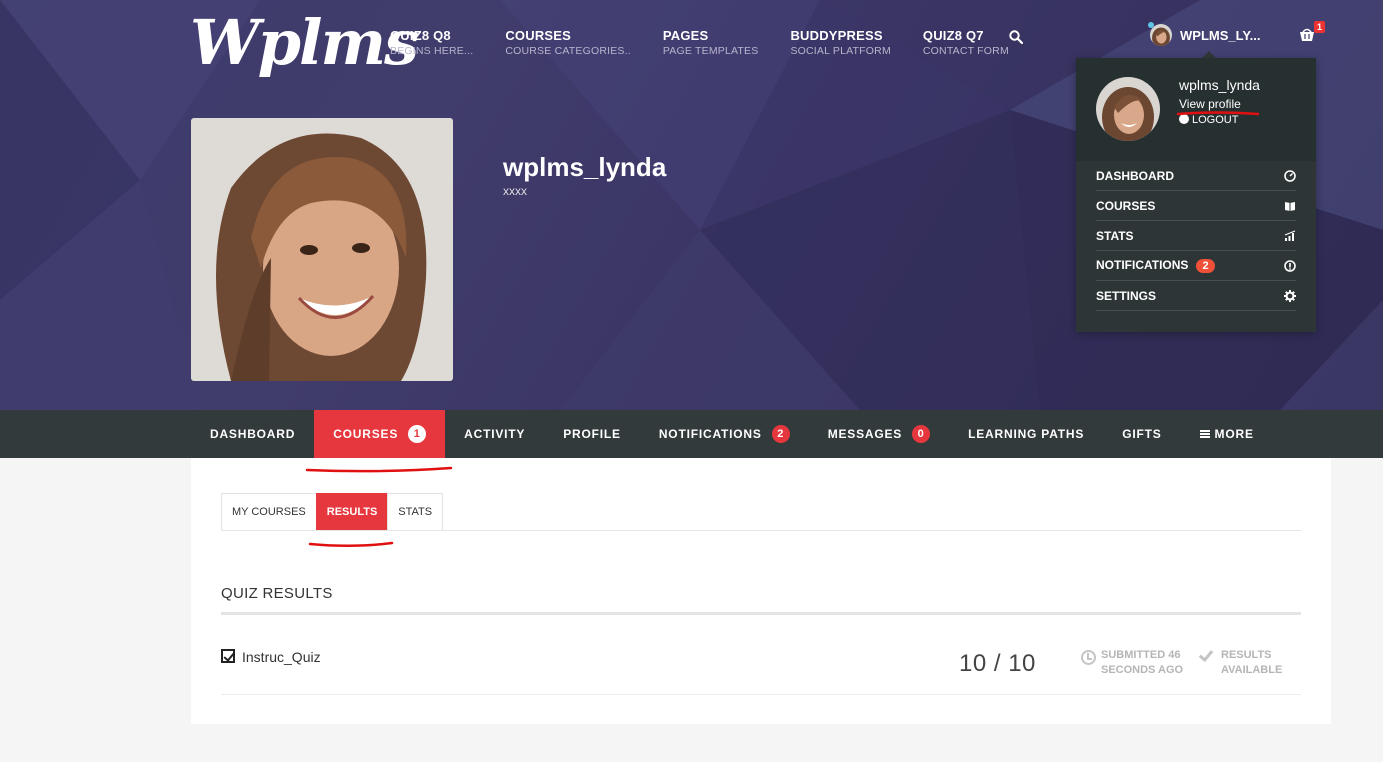 The width and height of the screenshot is (1383, 762). I want to click on gear-icon, so click(1290, 295).